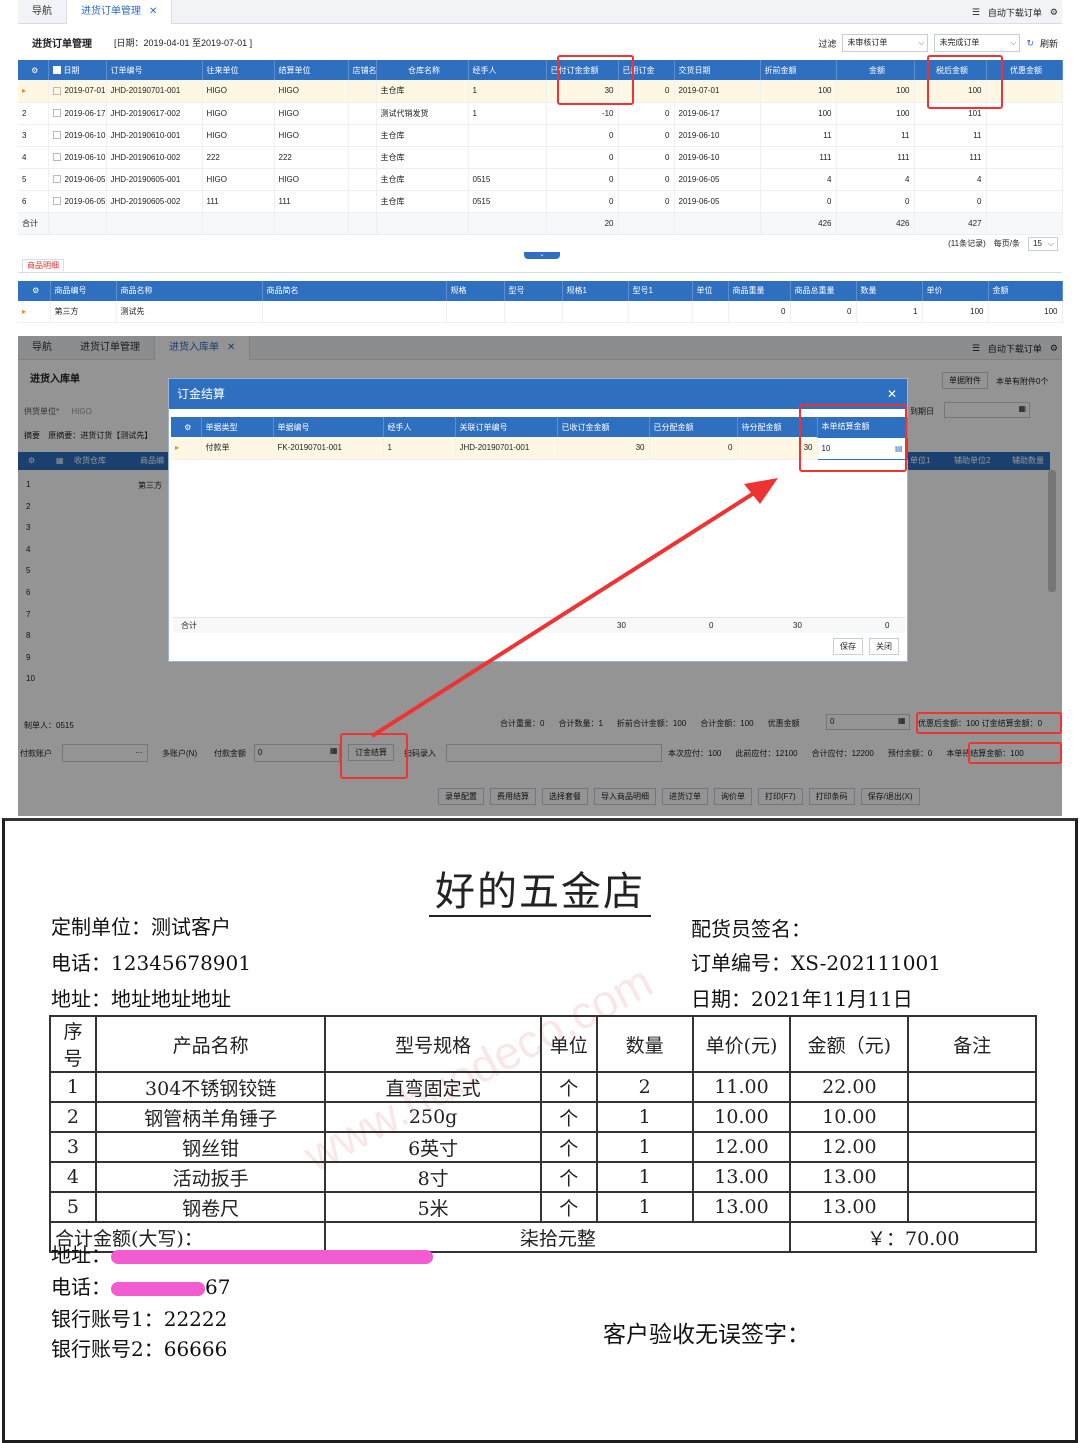 The width and height of the screenshot is (1080, 1443). I want to click on gear-icon: ⚙, so click(1054, 12).